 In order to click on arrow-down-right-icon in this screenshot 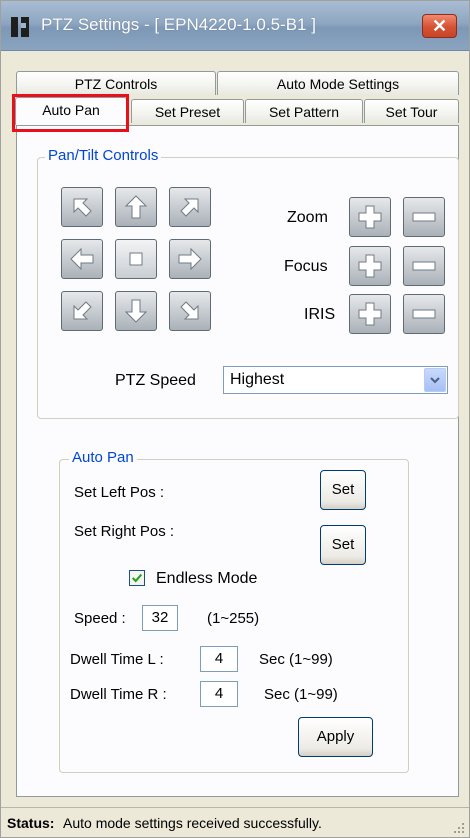, I will do `click(189, 310)`.